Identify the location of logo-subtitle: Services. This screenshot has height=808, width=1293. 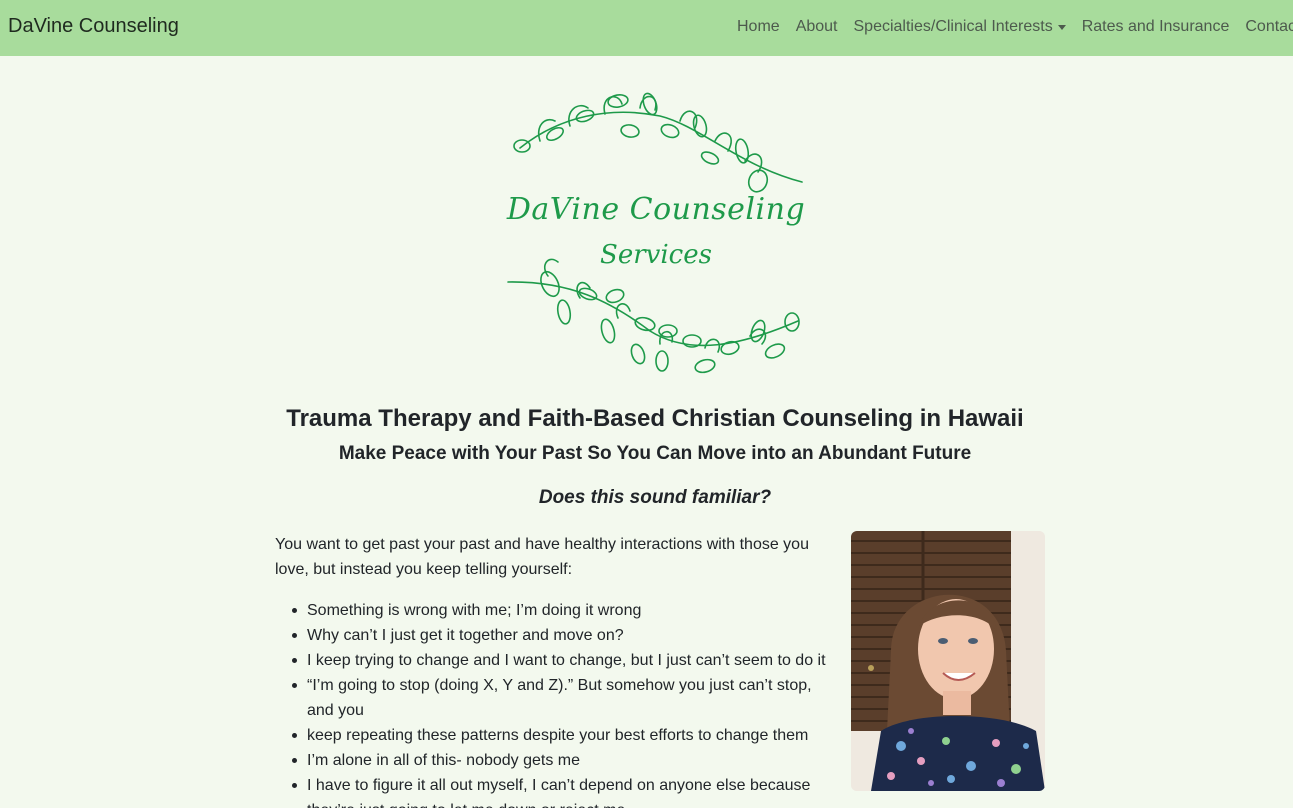
(656, 255).